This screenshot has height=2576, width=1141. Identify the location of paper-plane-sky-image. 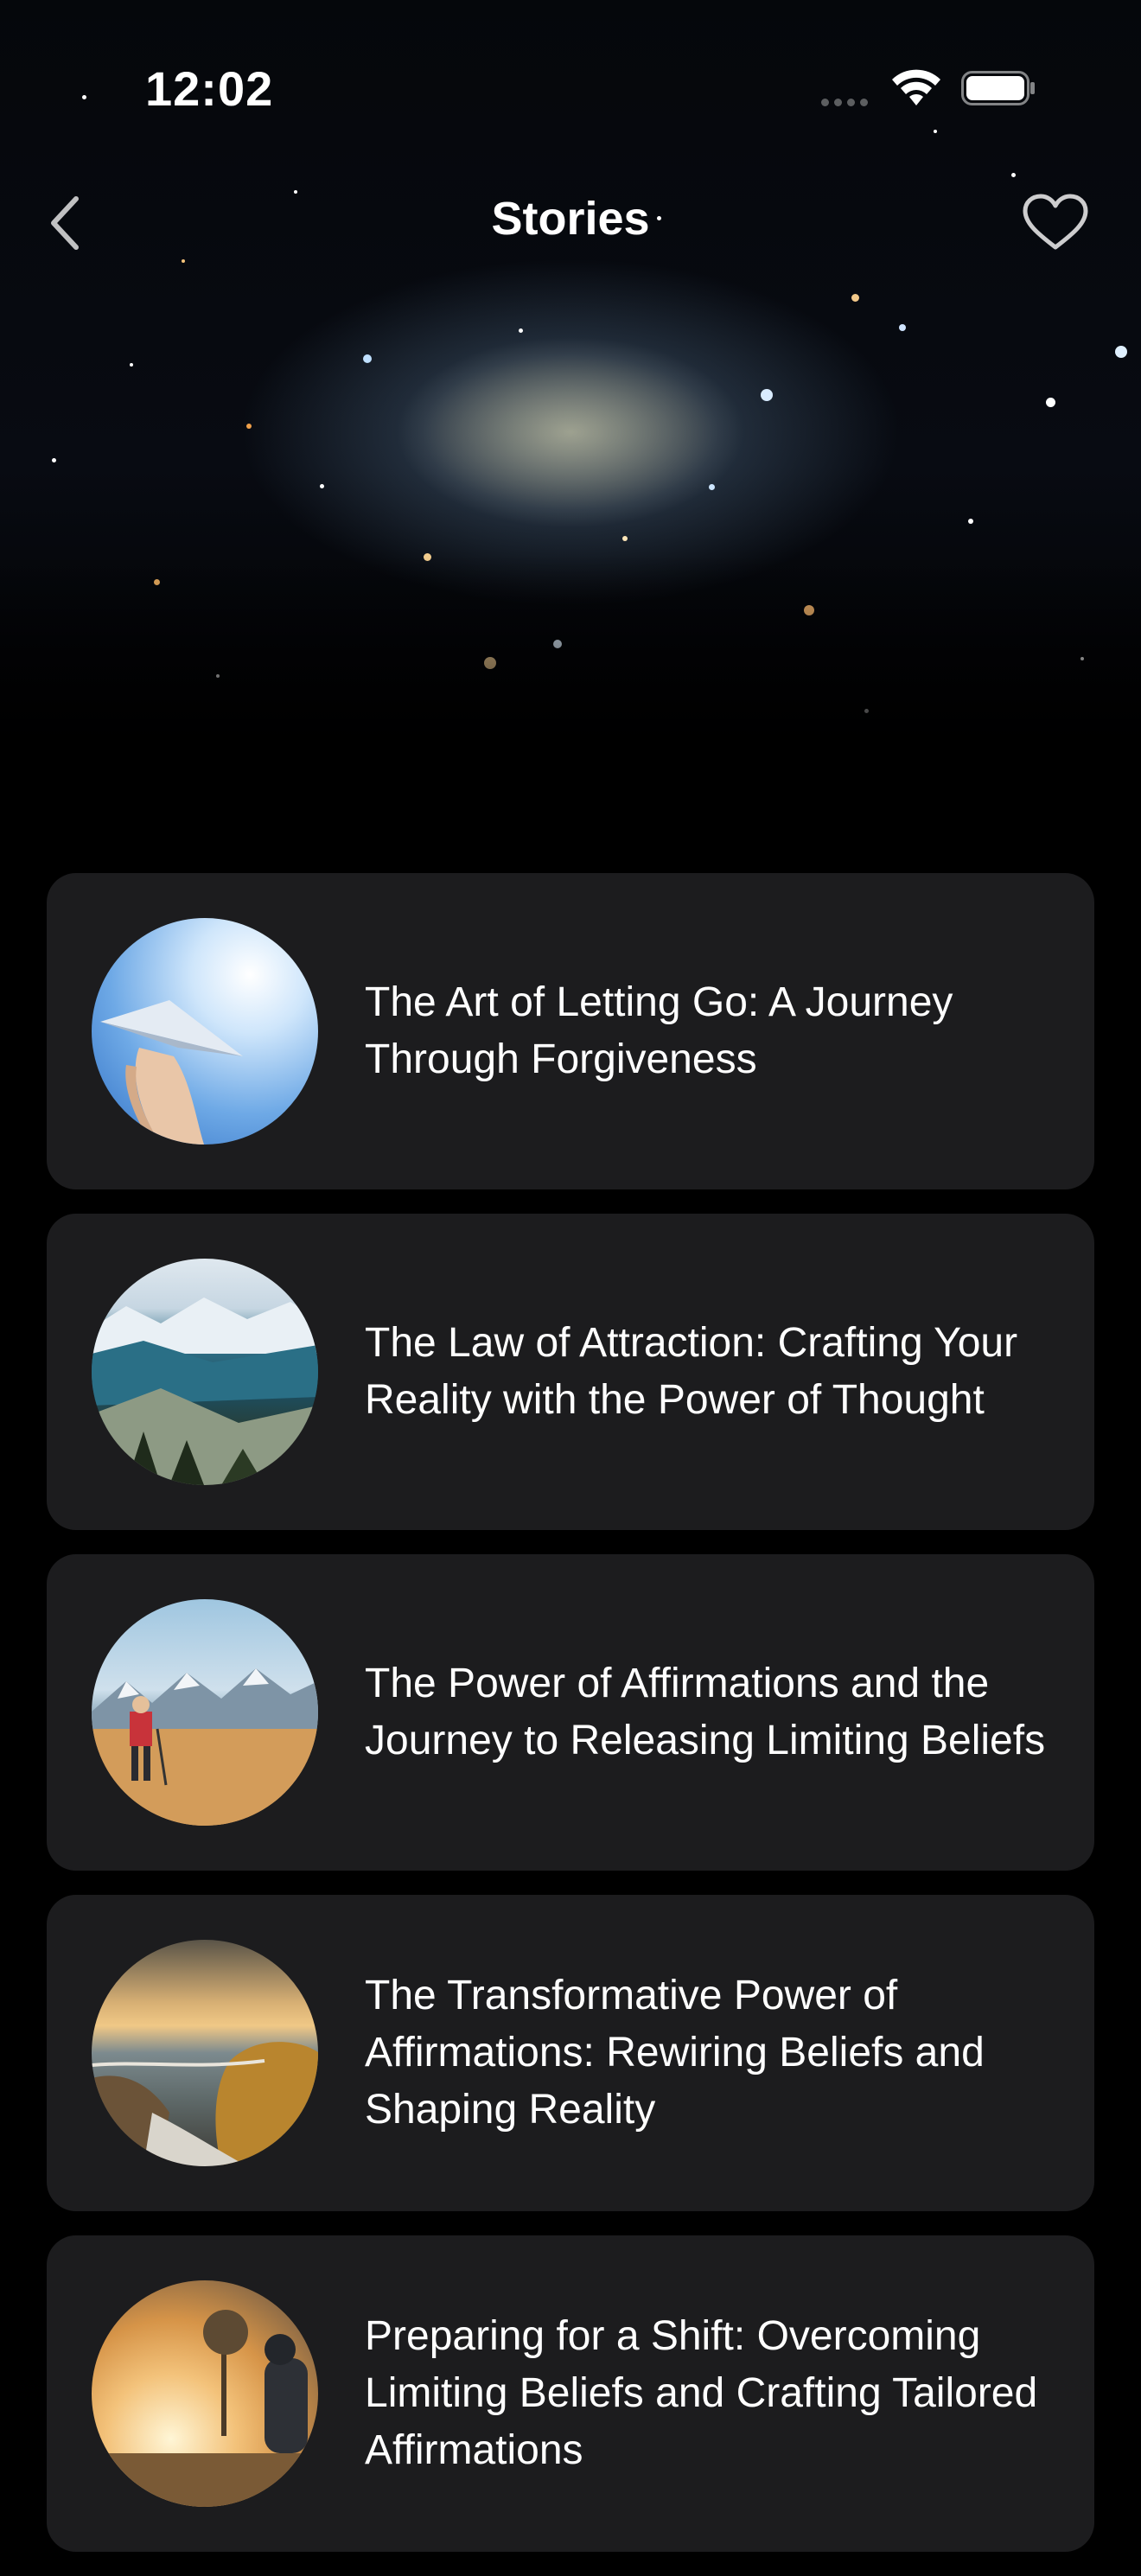
(205, 1031).